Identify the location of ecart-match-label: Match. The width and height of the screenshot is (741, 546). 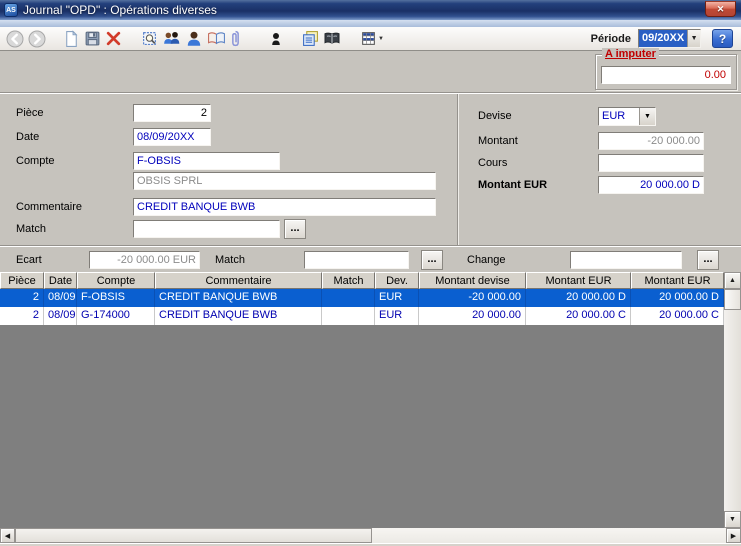
(230, 260).